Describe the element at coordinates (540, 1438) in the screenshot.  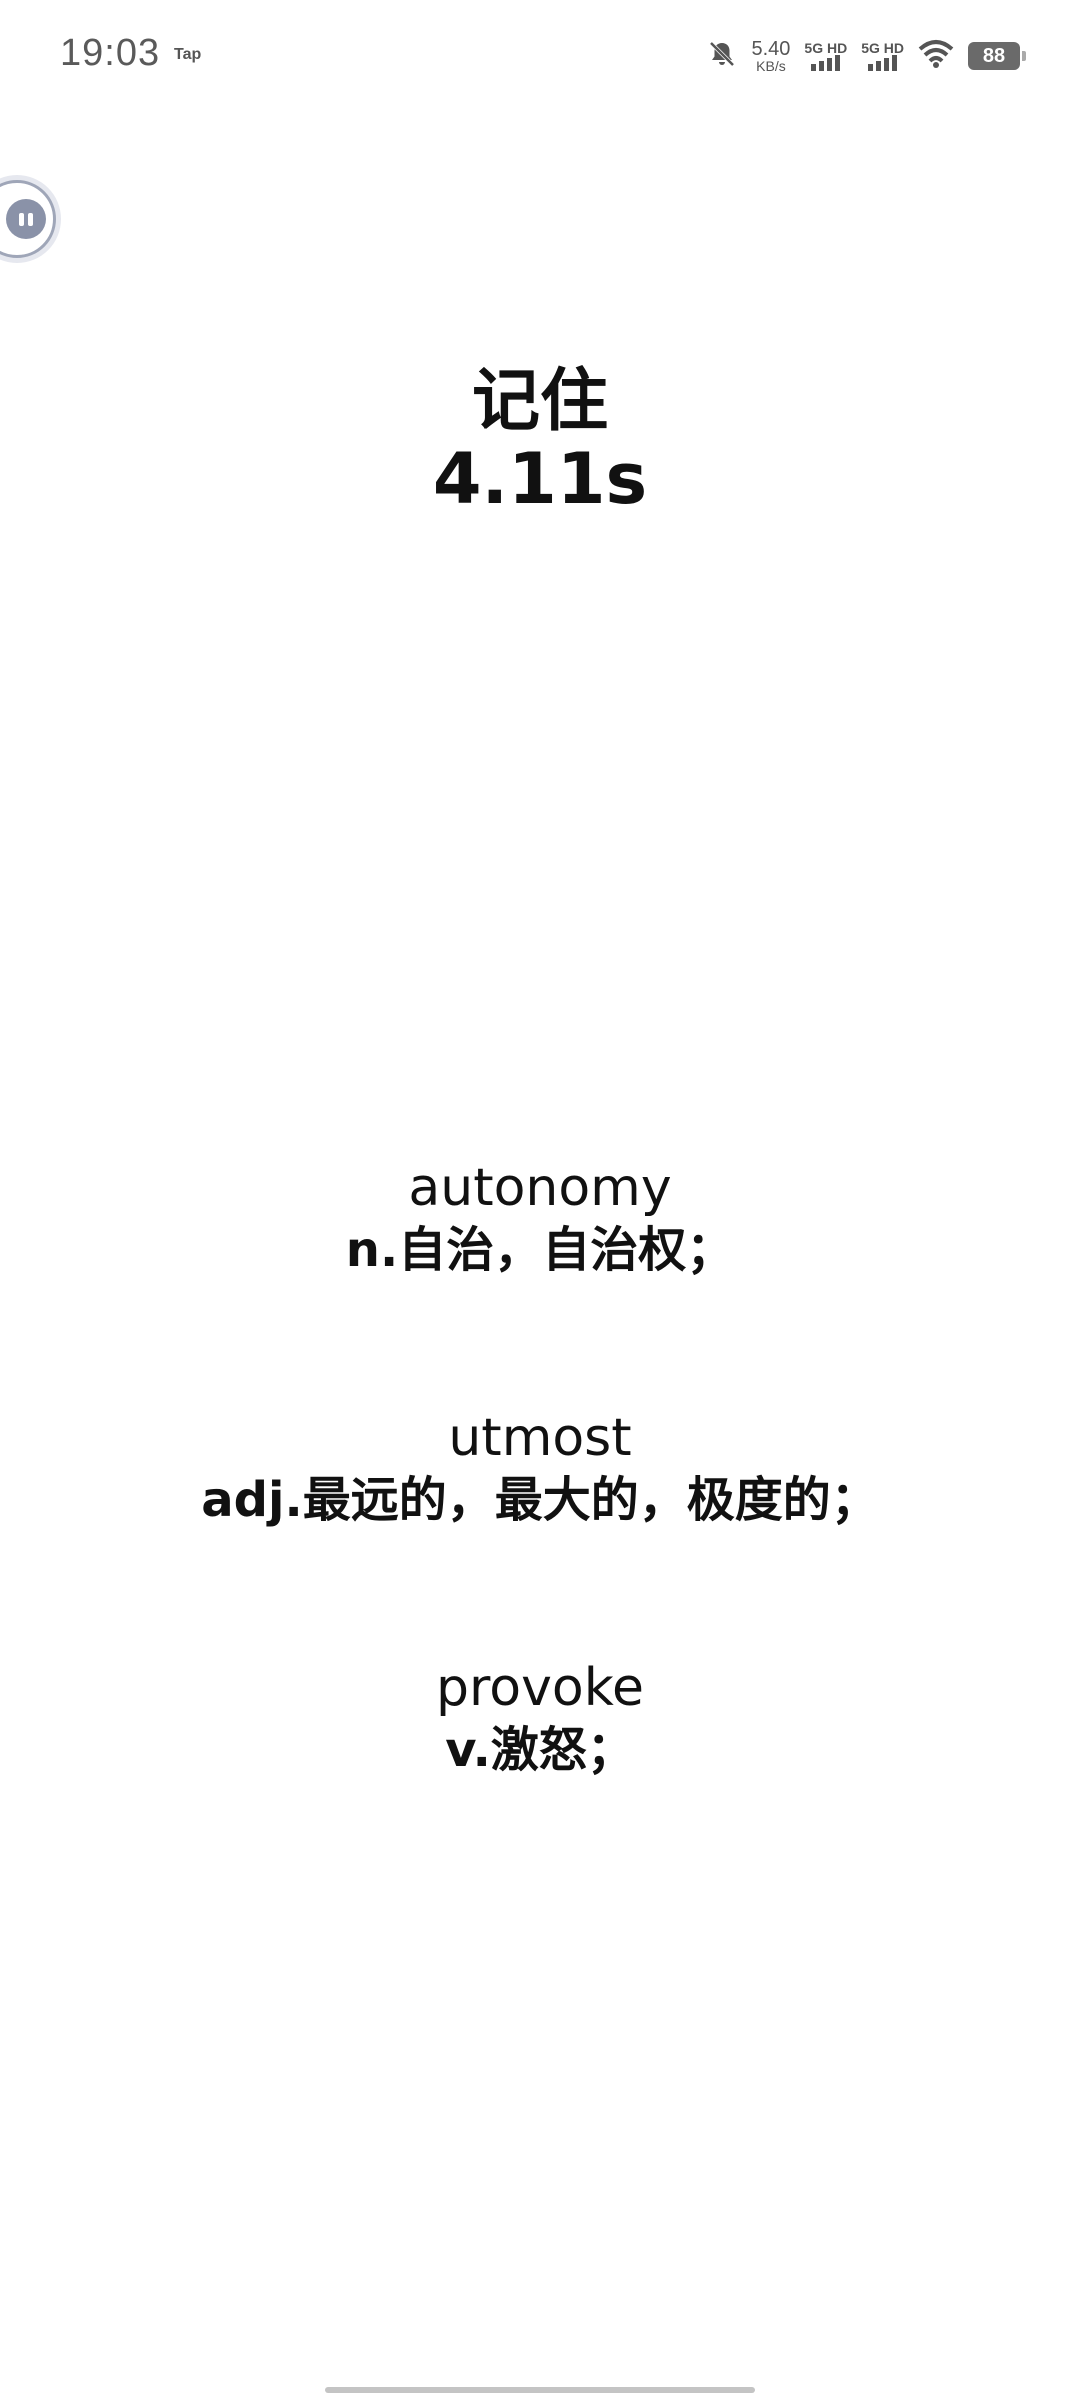
I see `word-term: utmost` at that location.